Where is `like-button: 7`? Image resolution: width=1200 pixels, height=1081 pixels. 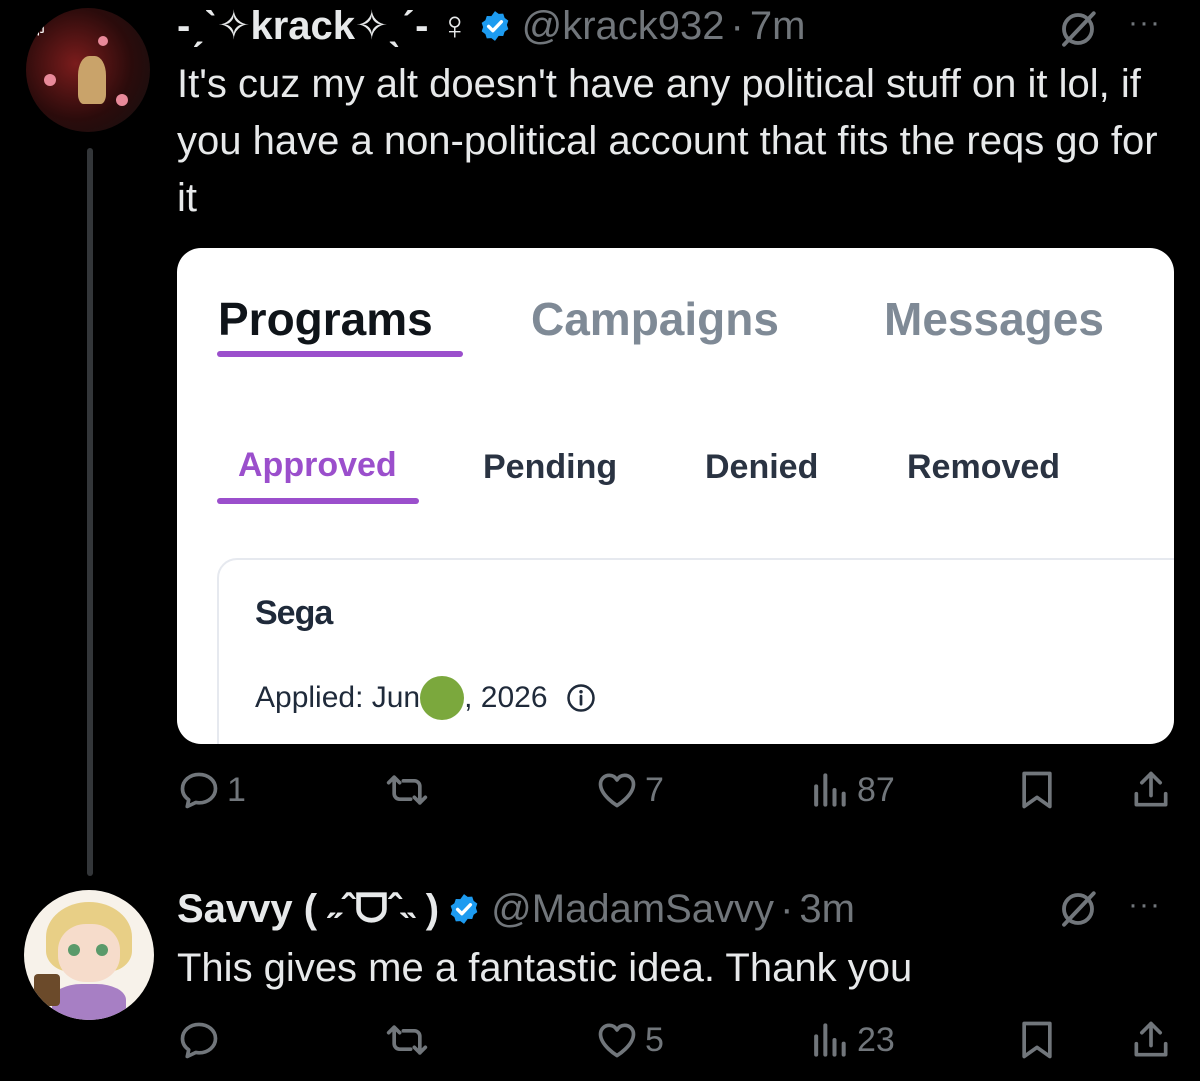 like-button: 7 is located at coordinates (629, 790).